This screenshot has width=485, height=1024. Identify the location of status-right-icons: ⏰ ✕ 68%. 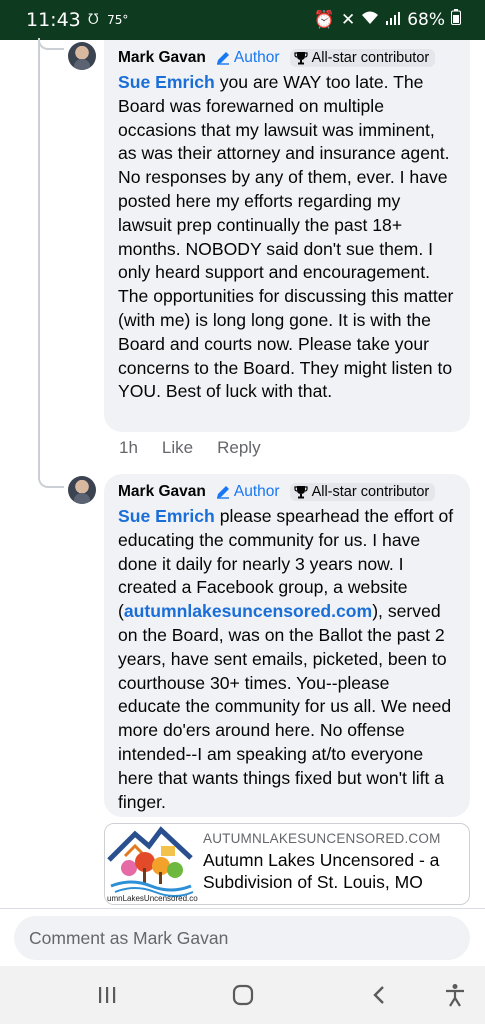
(387, 19).